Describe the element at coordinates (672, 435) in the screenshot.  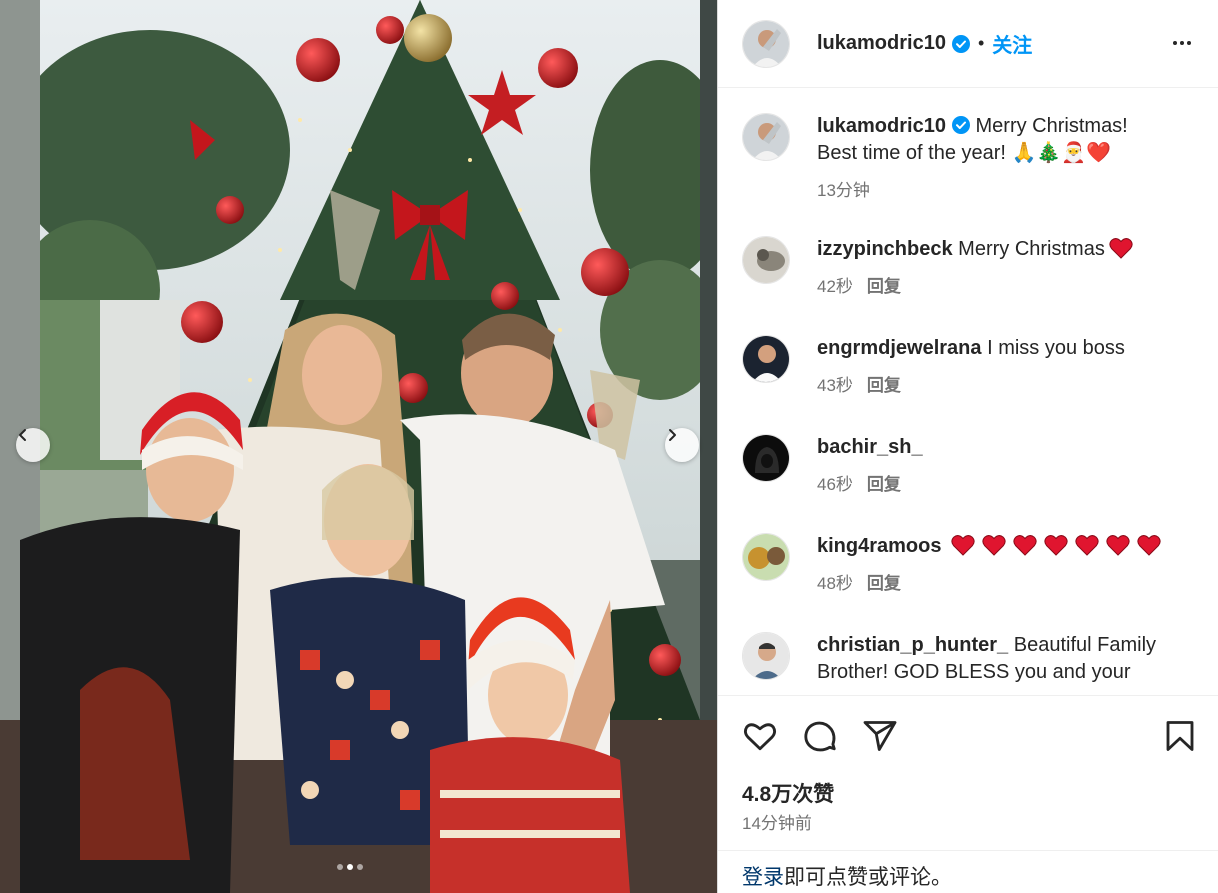
I see `chevron-right-icon` at that location.